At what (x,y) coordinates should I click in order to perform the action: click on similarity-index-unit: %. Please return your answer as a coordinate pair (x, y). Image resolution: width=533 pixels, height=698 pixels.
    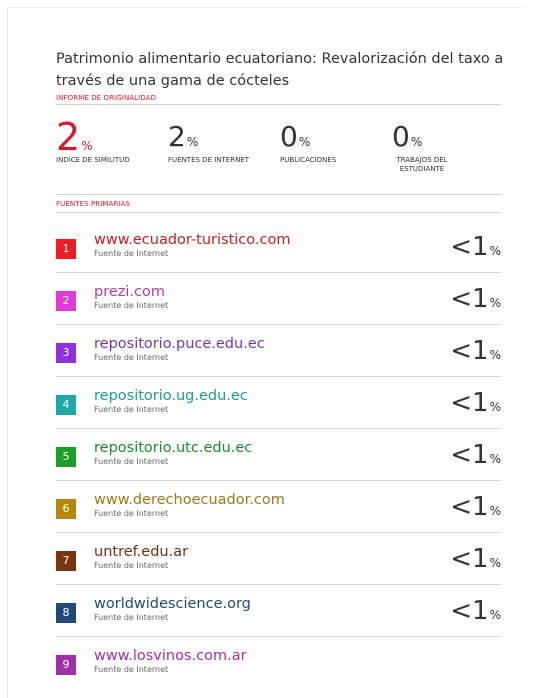
    Looking at the image, I should click on (87, 146).